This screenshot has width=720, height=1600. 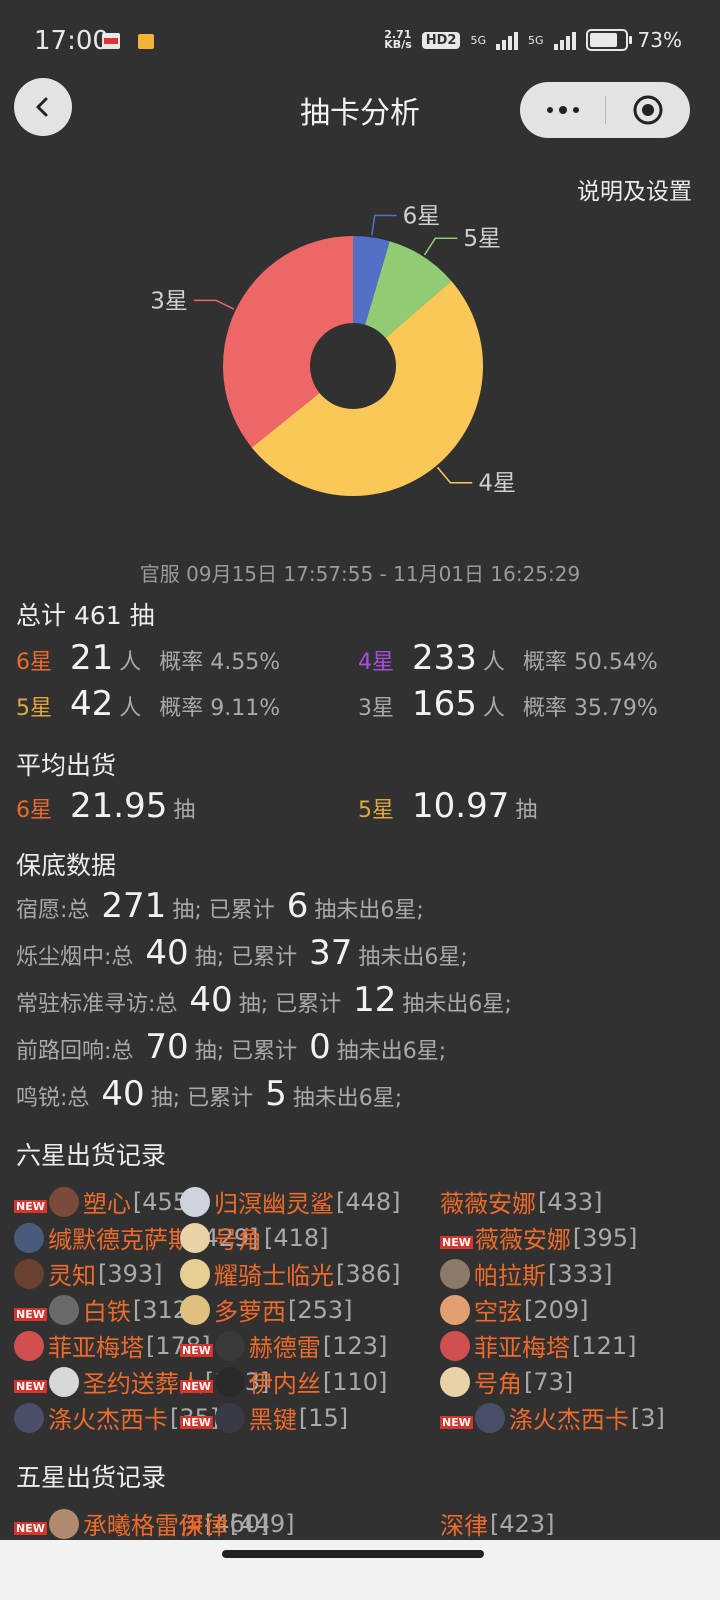 I want to click on record-item: 深律 [423], so click(x=497, y=1523).